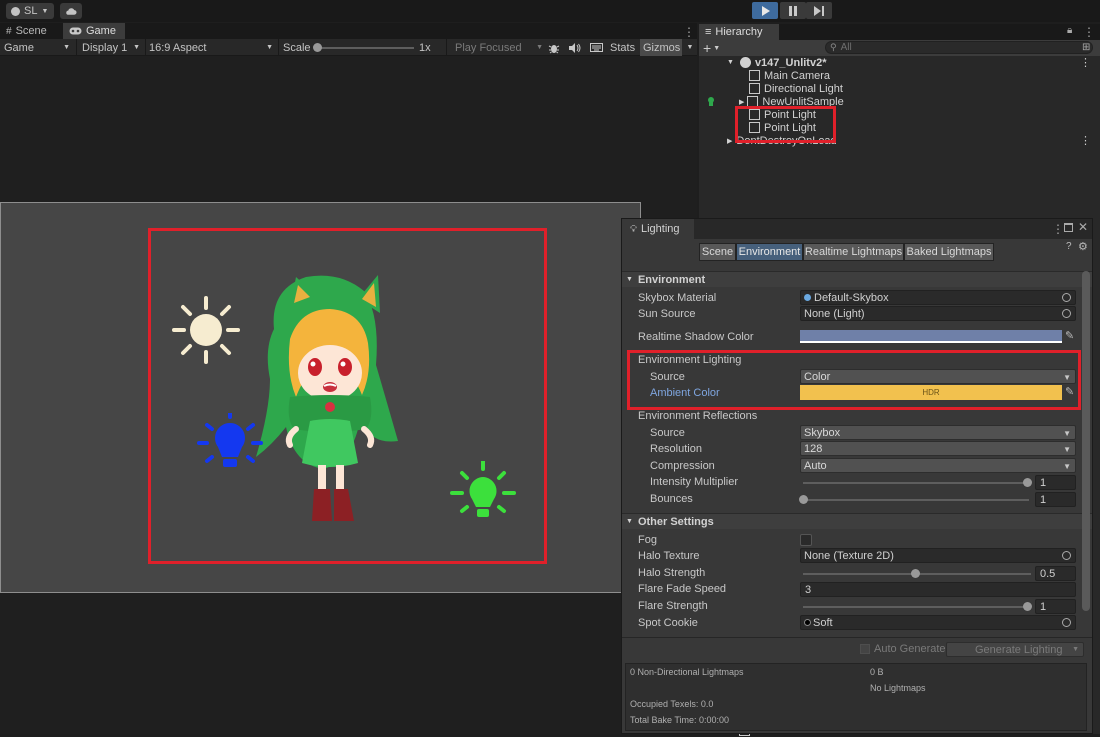  Describe the element at coordinates (916, 607) in the screenshot. I see `flare-strength-slider-track` at that location.